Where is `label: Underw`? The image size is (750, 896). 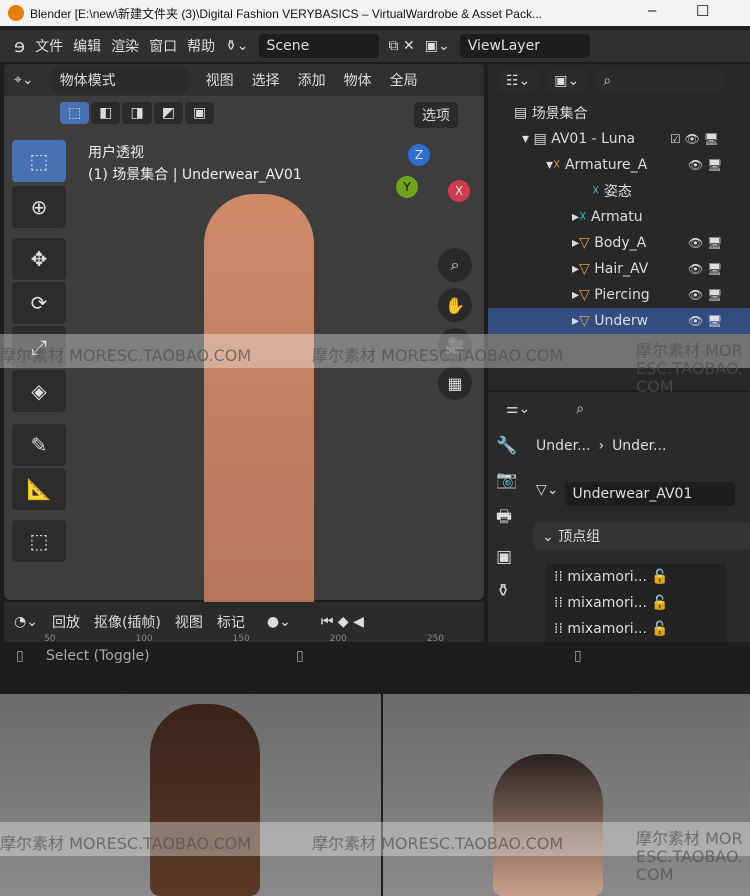 label: Underw is located at coordinates (621, 321).